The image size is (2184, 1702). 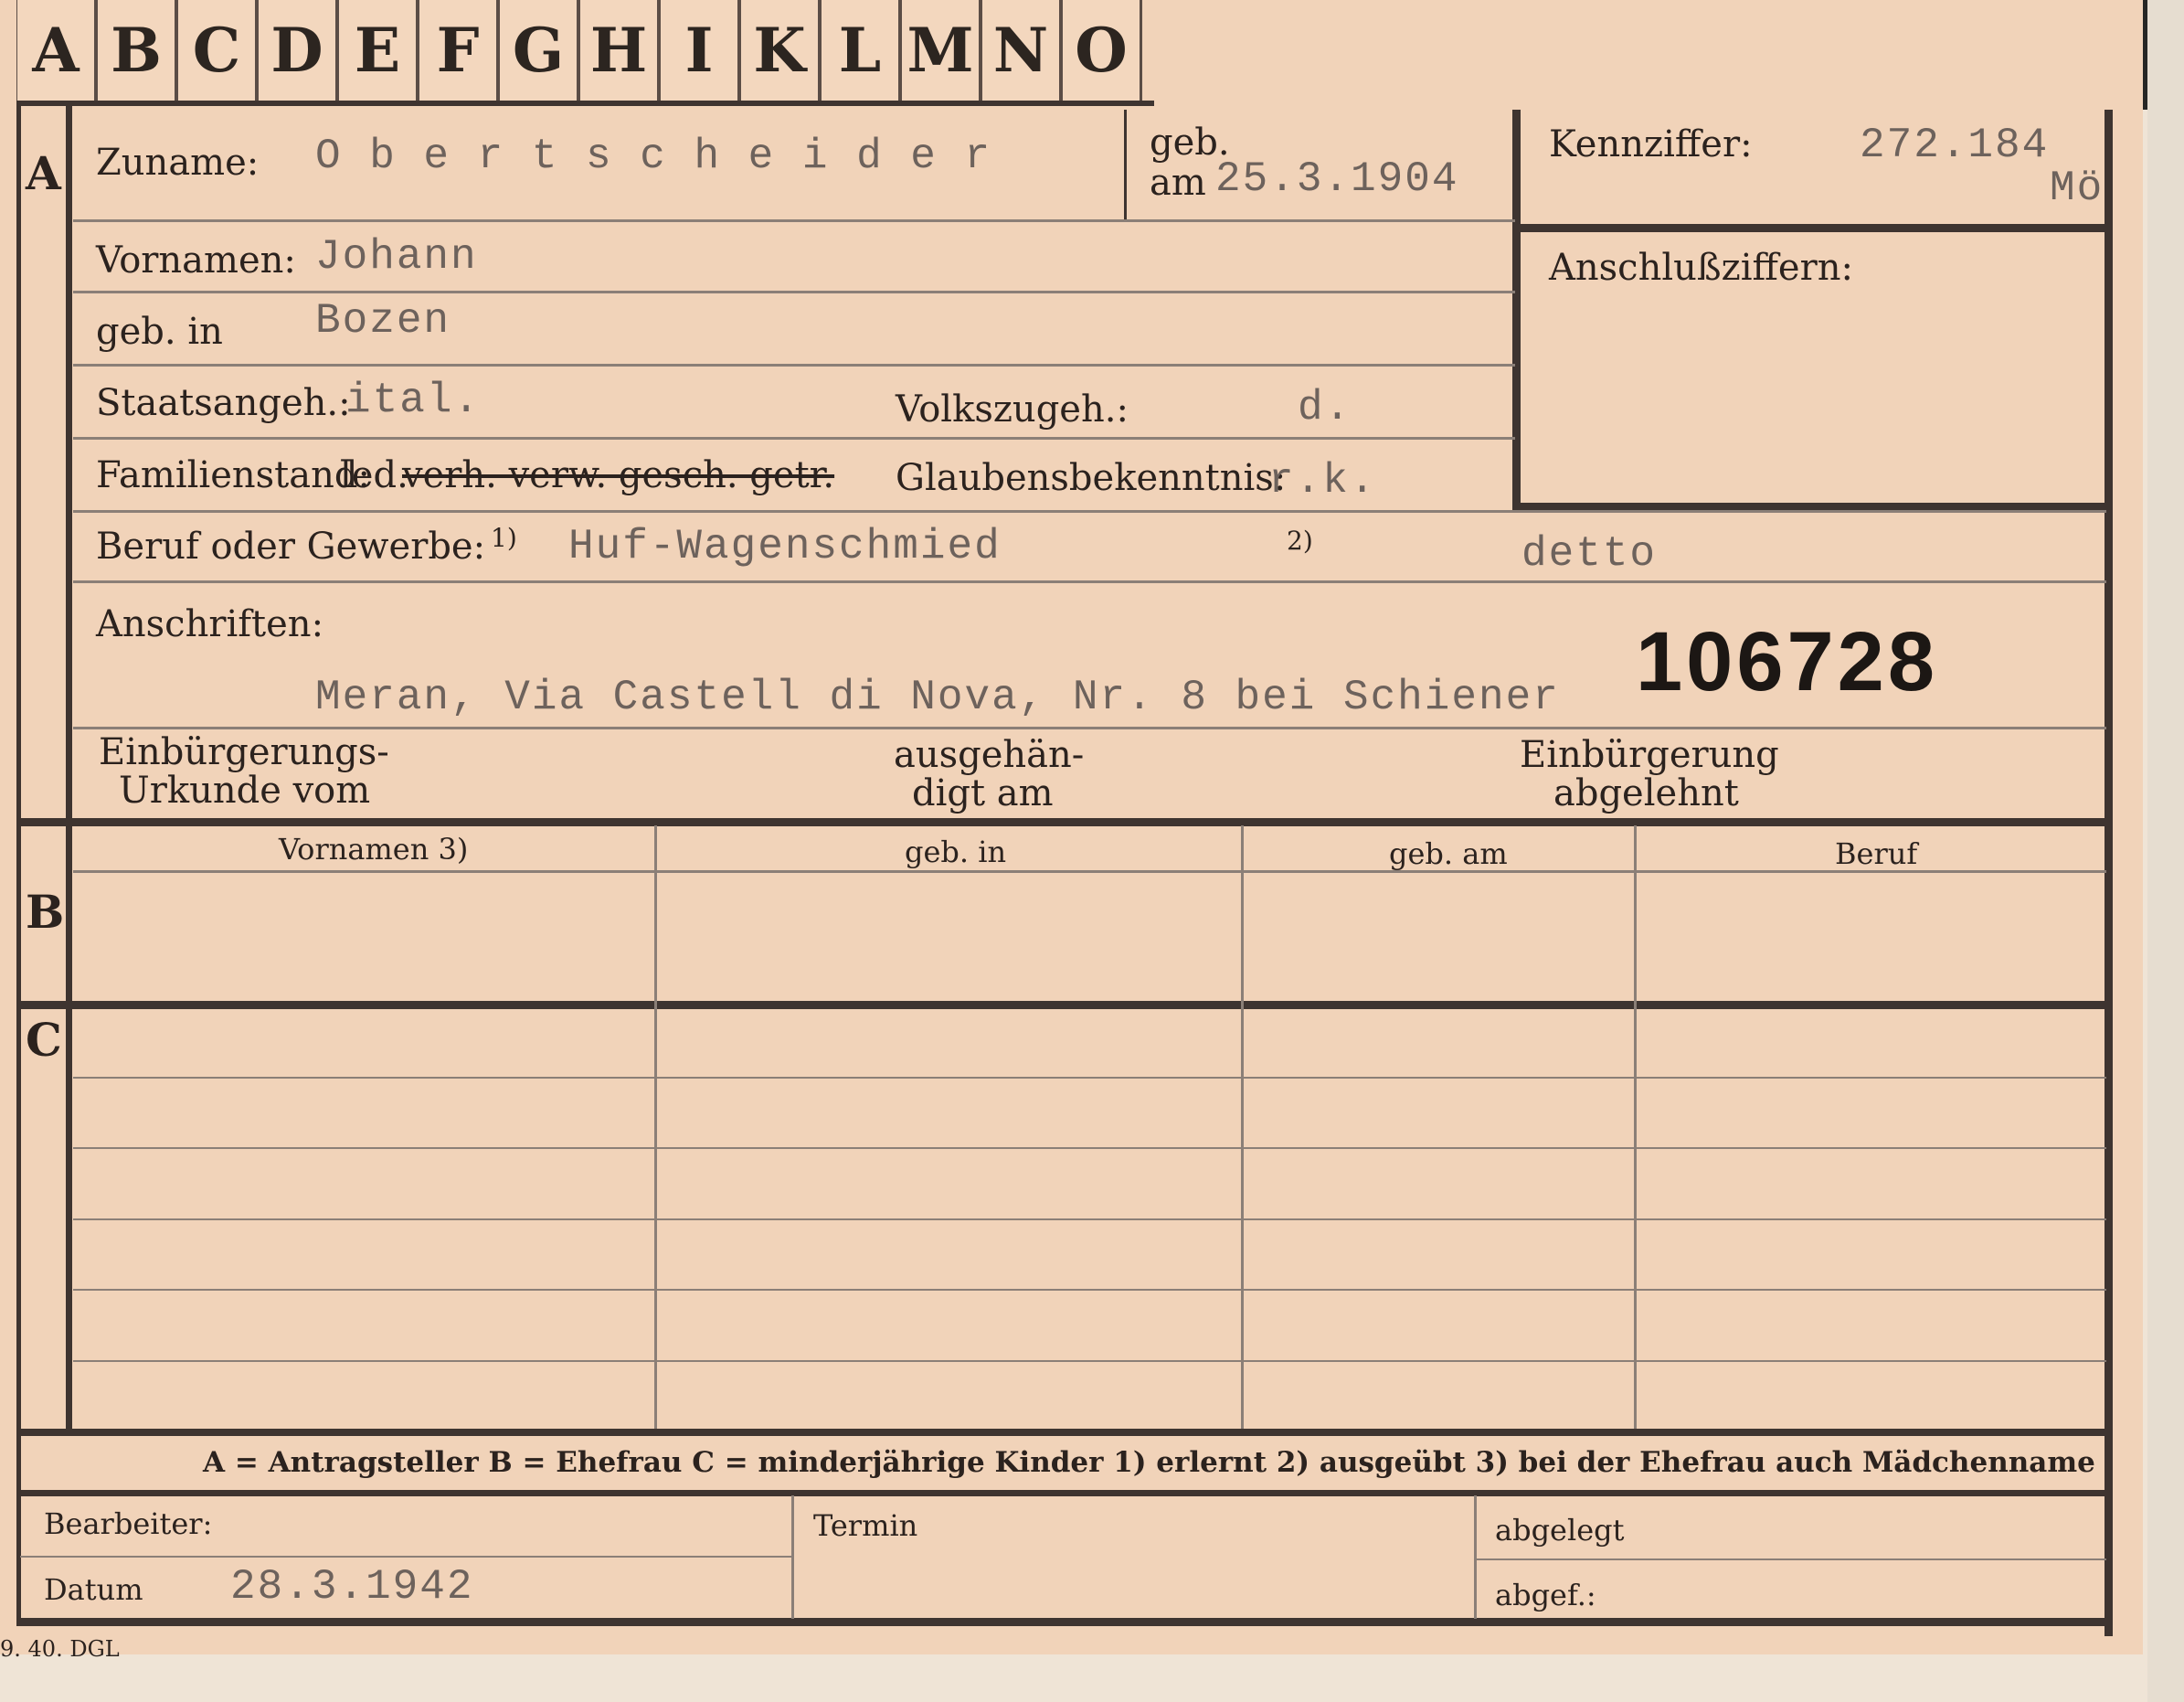 I want to click on anschriften-label: Anschriften:, so click(x=210, y=624).